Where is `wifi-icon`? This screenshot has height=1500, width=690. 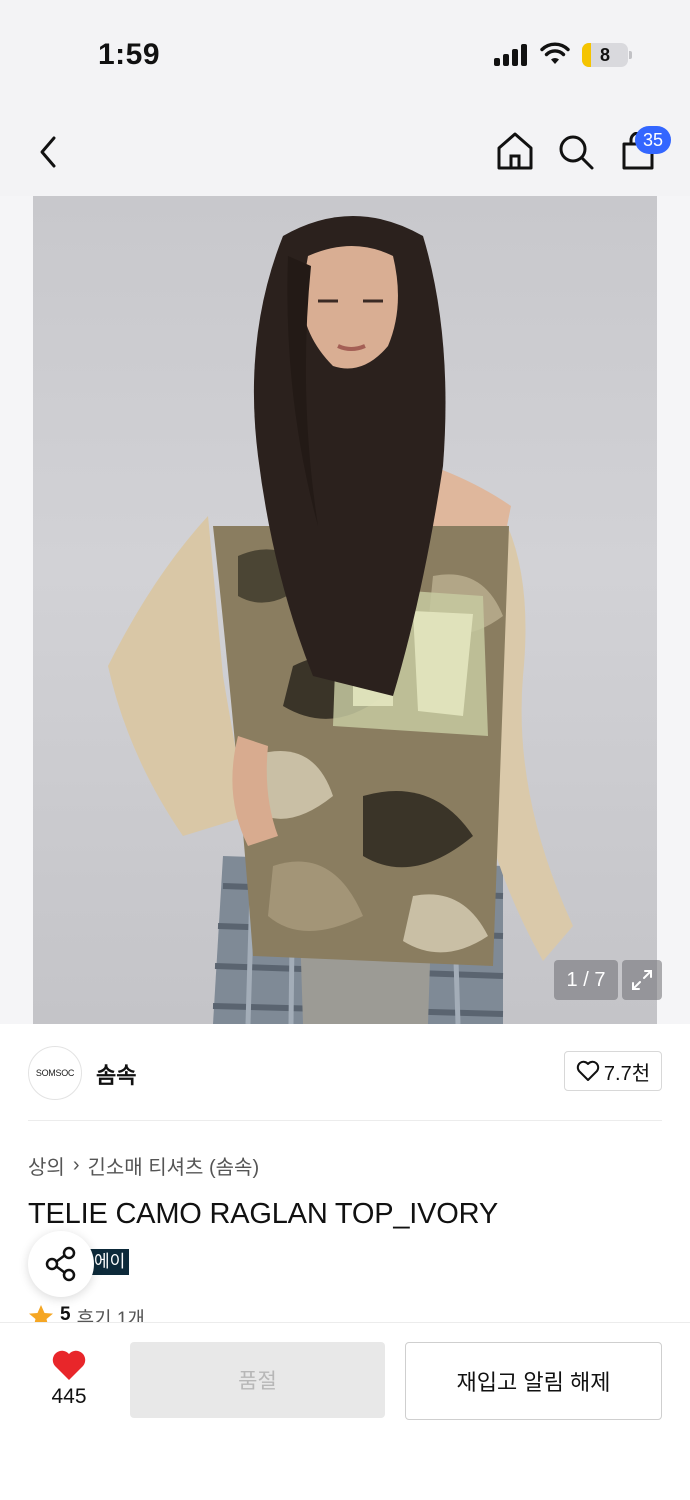 wifi-icon is located at coordinates (555, 53).